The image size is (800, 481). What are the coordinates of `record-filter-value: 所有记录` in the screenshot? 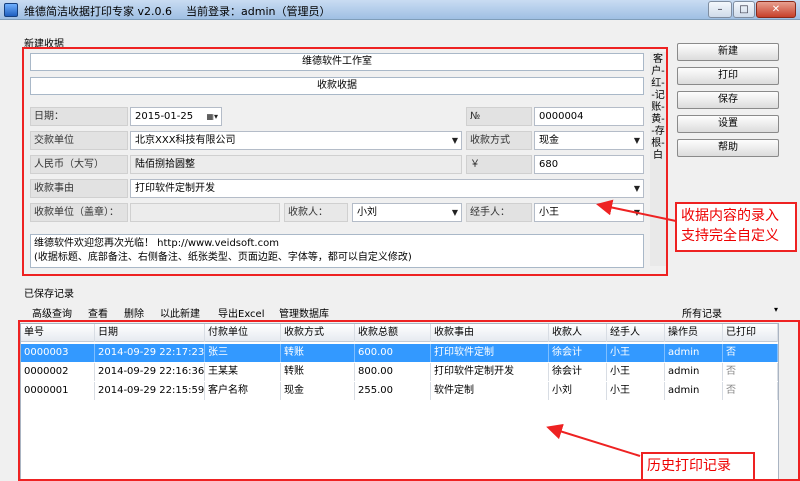 It's located at (702, 314).